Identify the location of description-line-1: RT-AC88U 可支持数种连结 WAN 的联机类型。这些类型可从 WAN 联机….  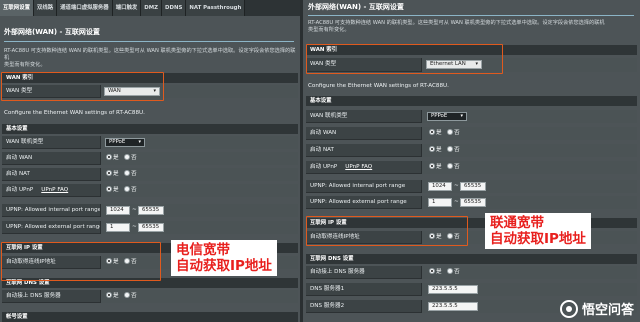
(456, 23).